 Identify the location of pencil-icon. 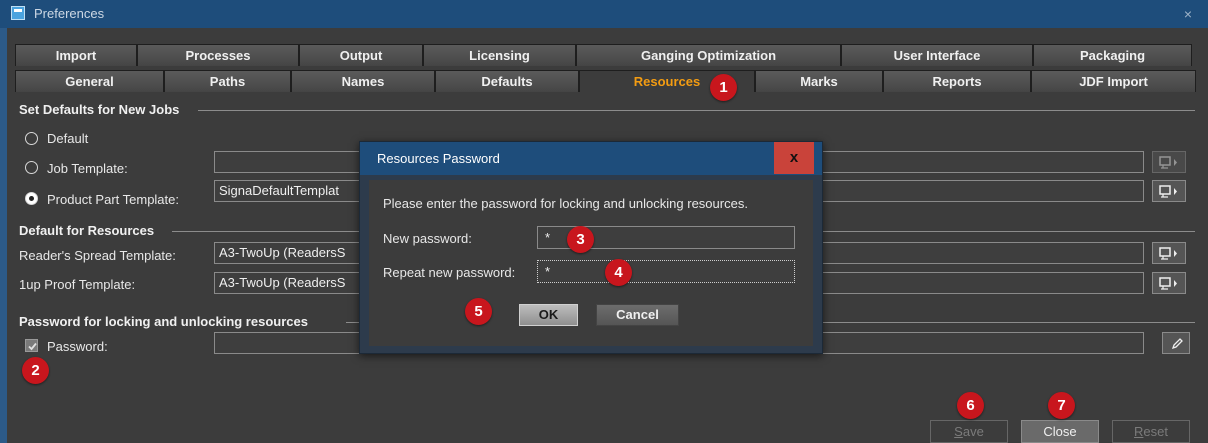
(1177, 344).